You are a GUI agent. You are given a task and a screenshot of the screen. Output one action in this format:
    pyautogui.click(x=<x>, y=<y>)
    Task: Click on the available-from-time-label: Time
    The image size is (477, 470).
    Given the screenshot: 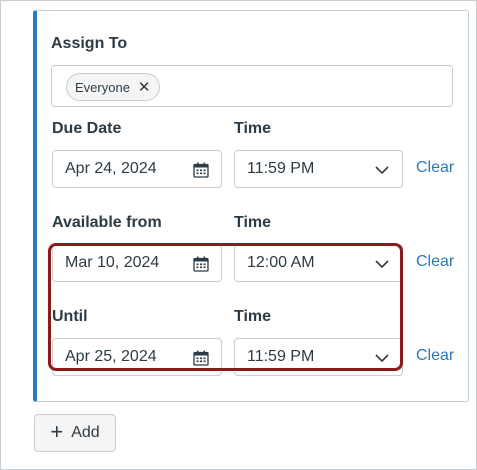 What is the action you would take?
    pyautogui.click(x=253, y=222)
    